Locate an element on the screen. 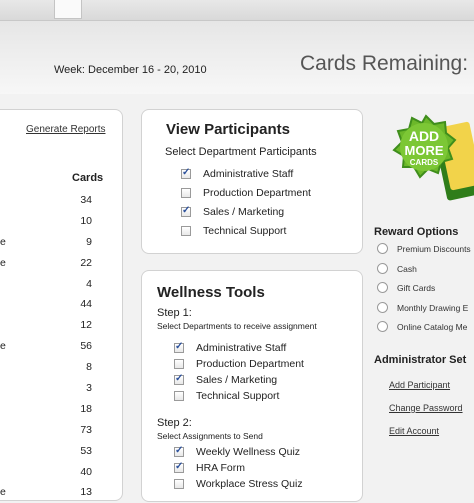 The width and height of the screenshot is (474, 503). reward-option-label: Premium Discounts is located at coordinates (434, 248).